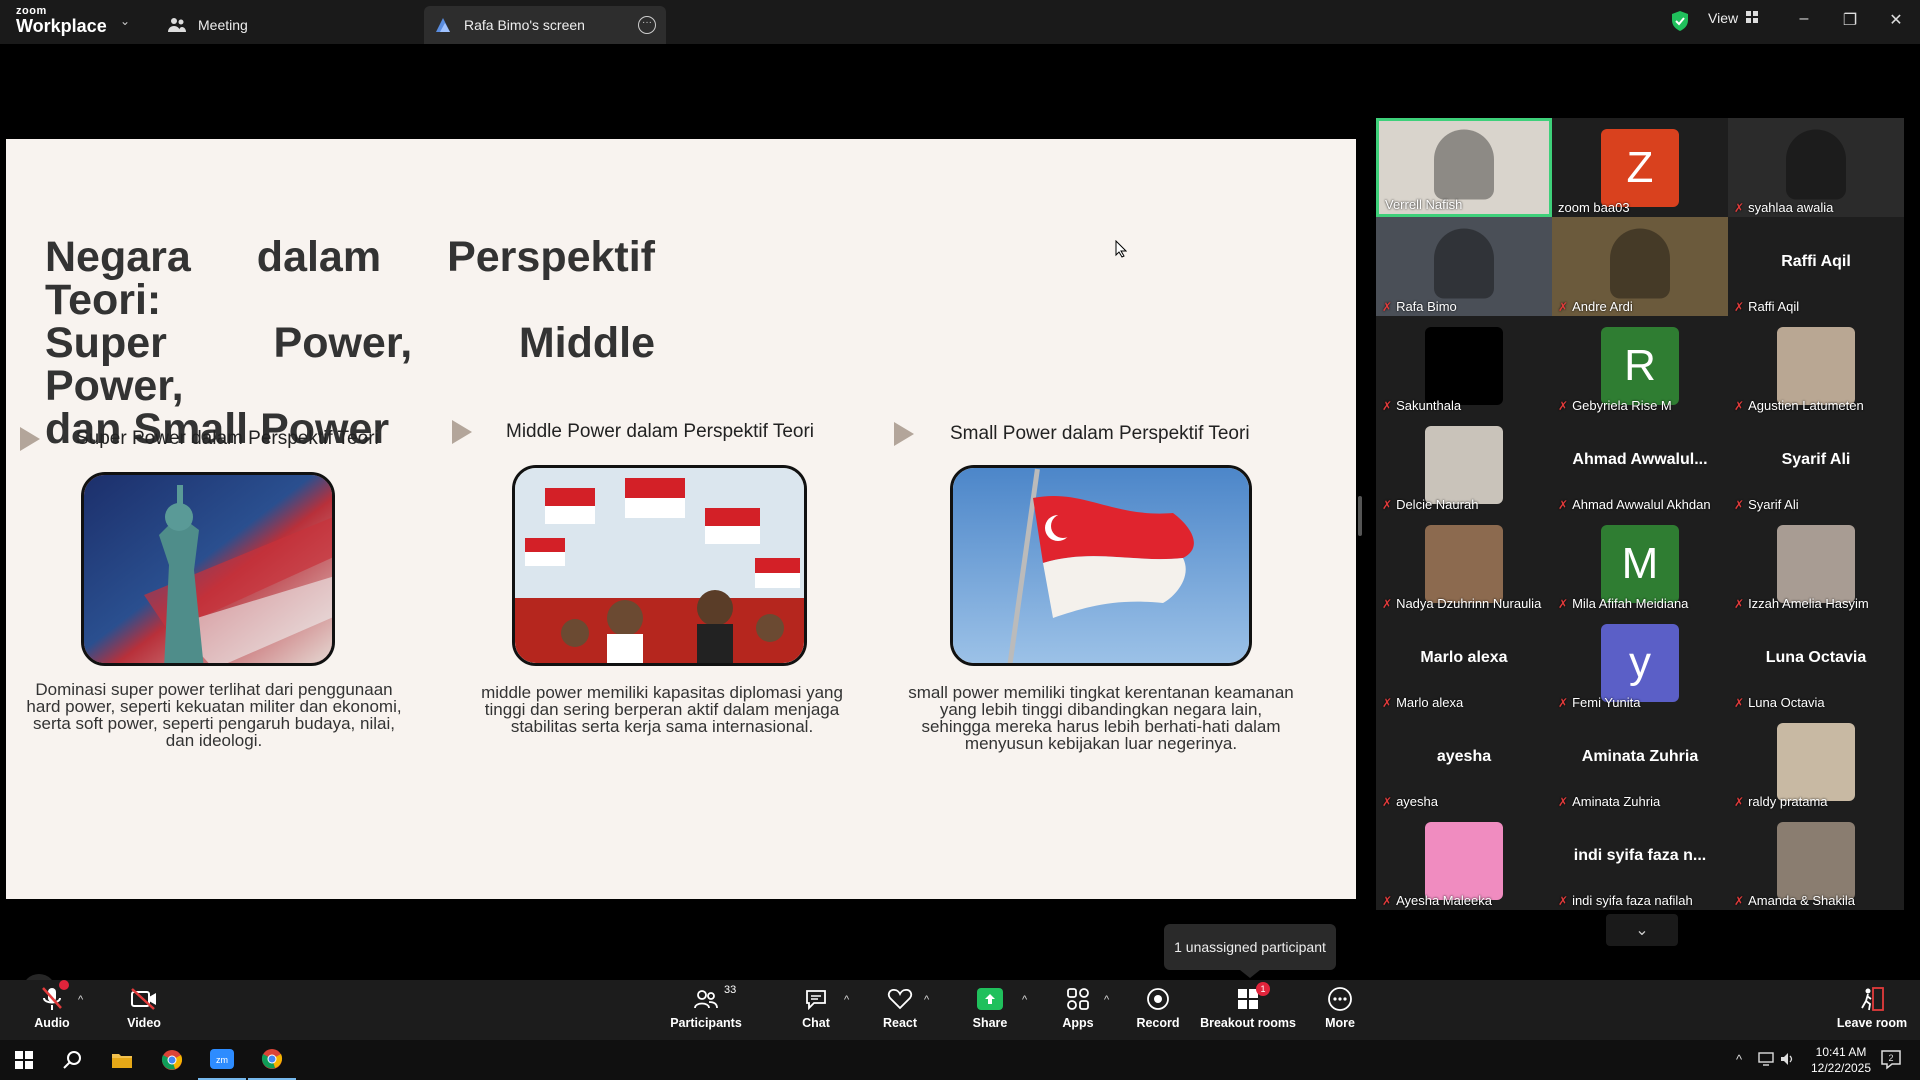  I want to click on participant-name-label: ✗ Rafa Bimo, so click(1419, 306).